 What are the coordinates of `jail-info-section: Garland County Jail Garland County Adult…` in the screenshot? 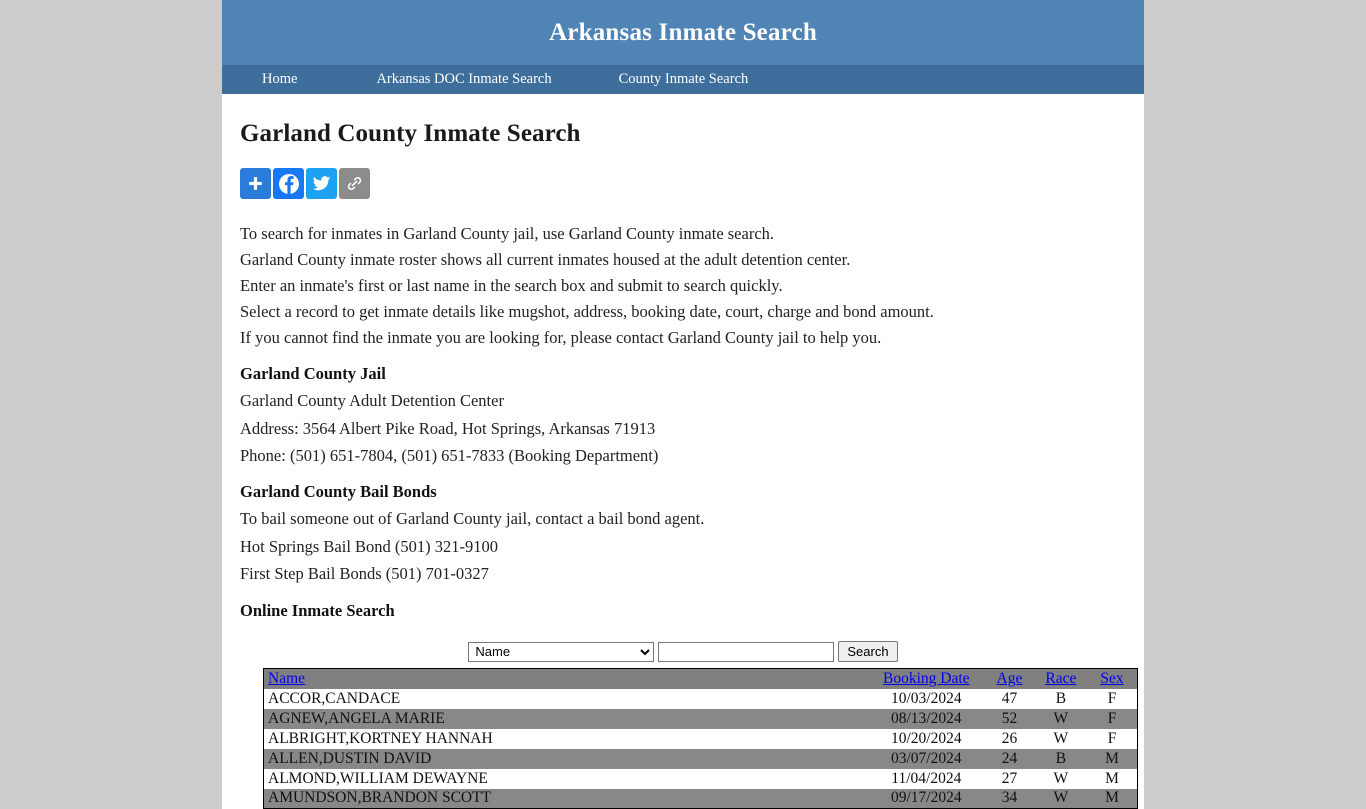 It's located at (683, 415).